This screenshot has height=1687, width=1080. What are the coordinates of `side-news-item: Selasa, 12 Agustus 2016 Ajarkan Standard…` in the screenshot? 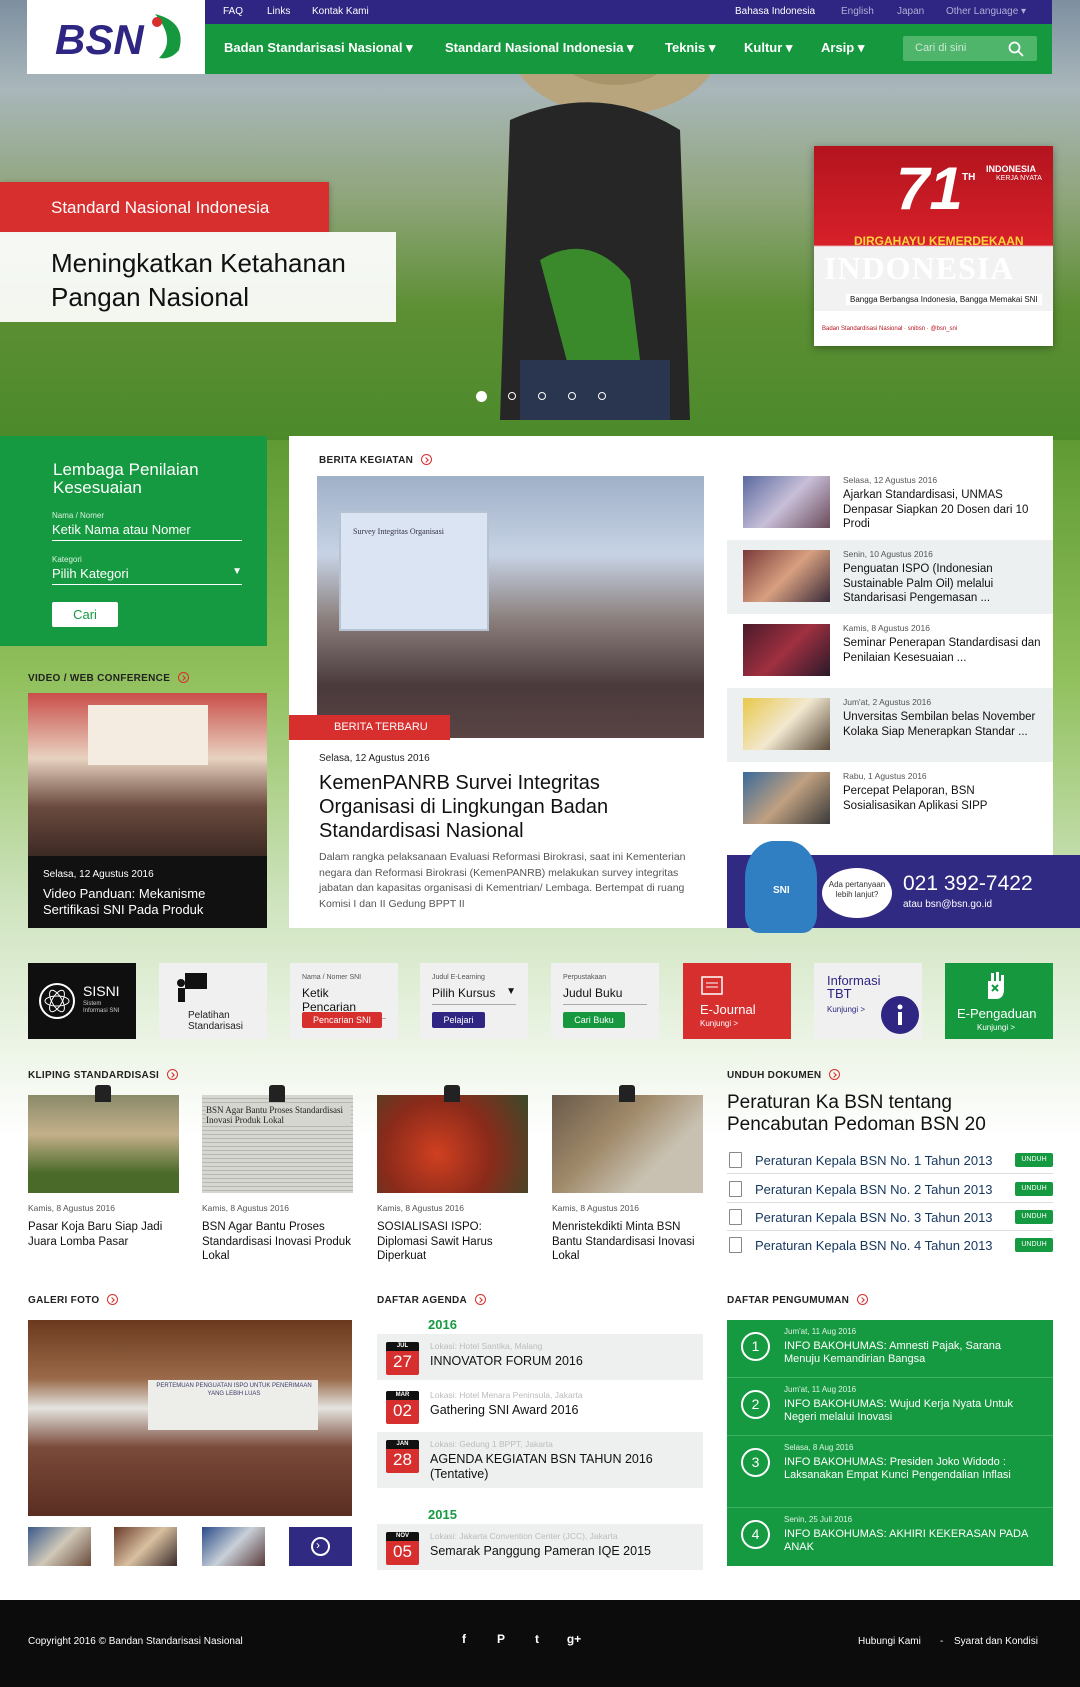 It's located at (890, 503).